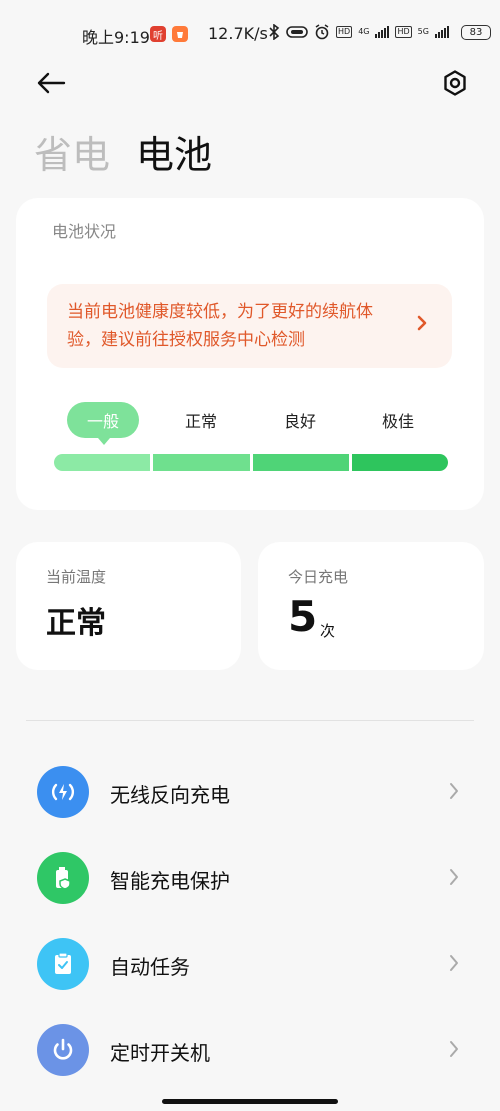 Image resolution: width=500 pixels, height=1111 pixels. I want to click on charging-card: 今日充电 5 次, so click(371, 606).